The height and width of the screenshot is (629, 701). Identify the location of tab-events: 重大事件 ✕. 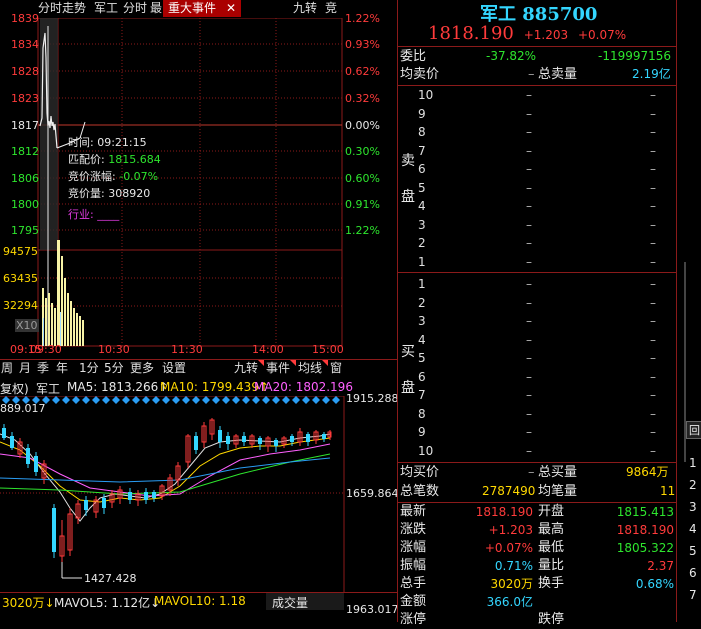
(202, 8).